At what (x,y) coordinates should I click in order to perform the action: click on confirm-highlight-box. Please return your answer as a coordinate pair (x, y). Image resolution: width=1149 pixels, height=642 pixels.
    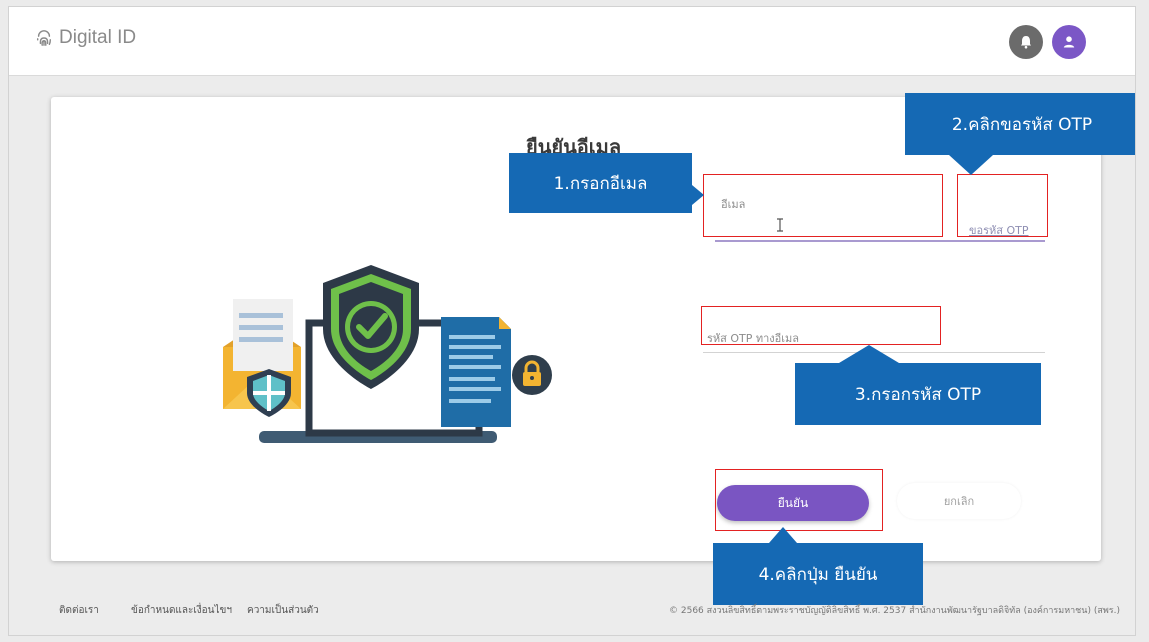
    Looking at the image, I should click on (799, 500).